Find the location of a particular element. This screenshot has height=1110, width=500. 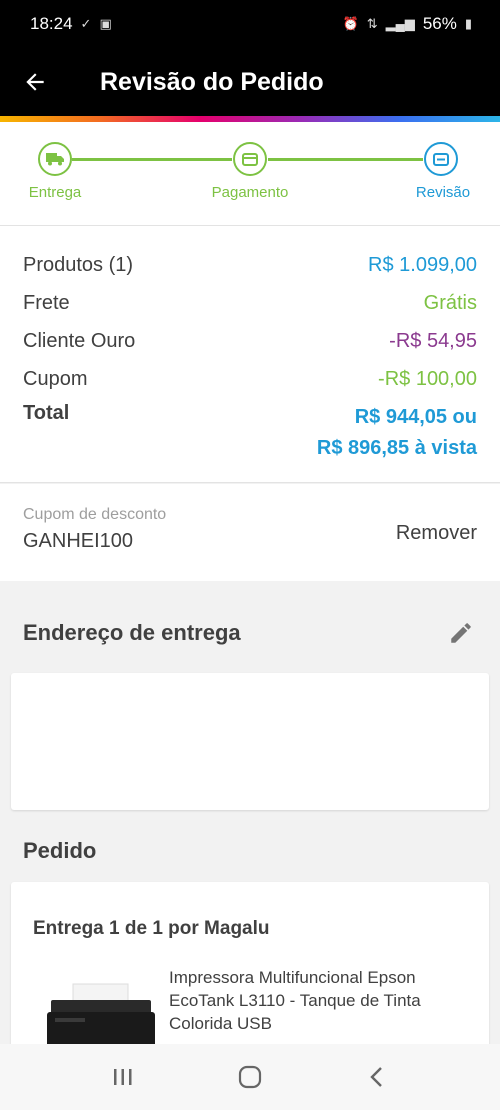

step-review is located at coordinates (441, 159).